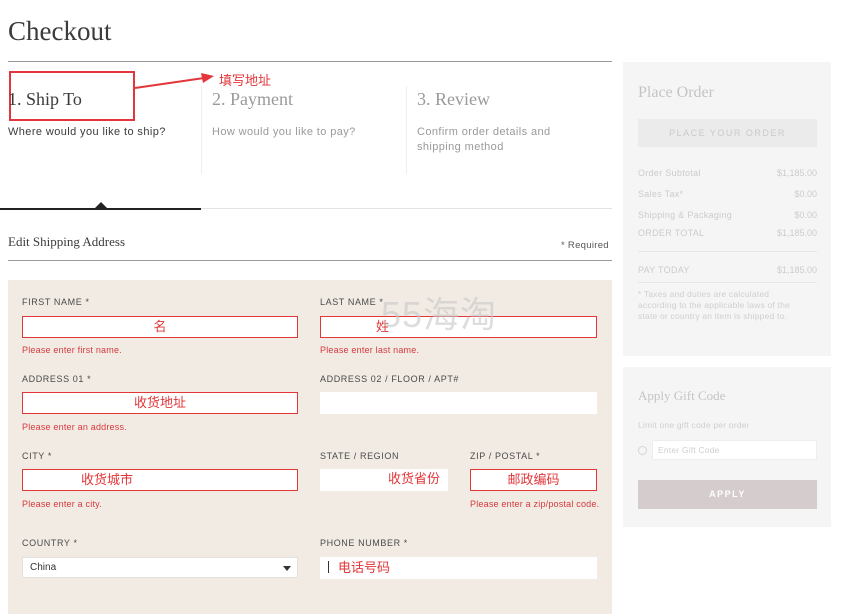 This screenshot has width=860, height=614. I want to click on step-payment-title: 2. Payment, so click(252, 99).